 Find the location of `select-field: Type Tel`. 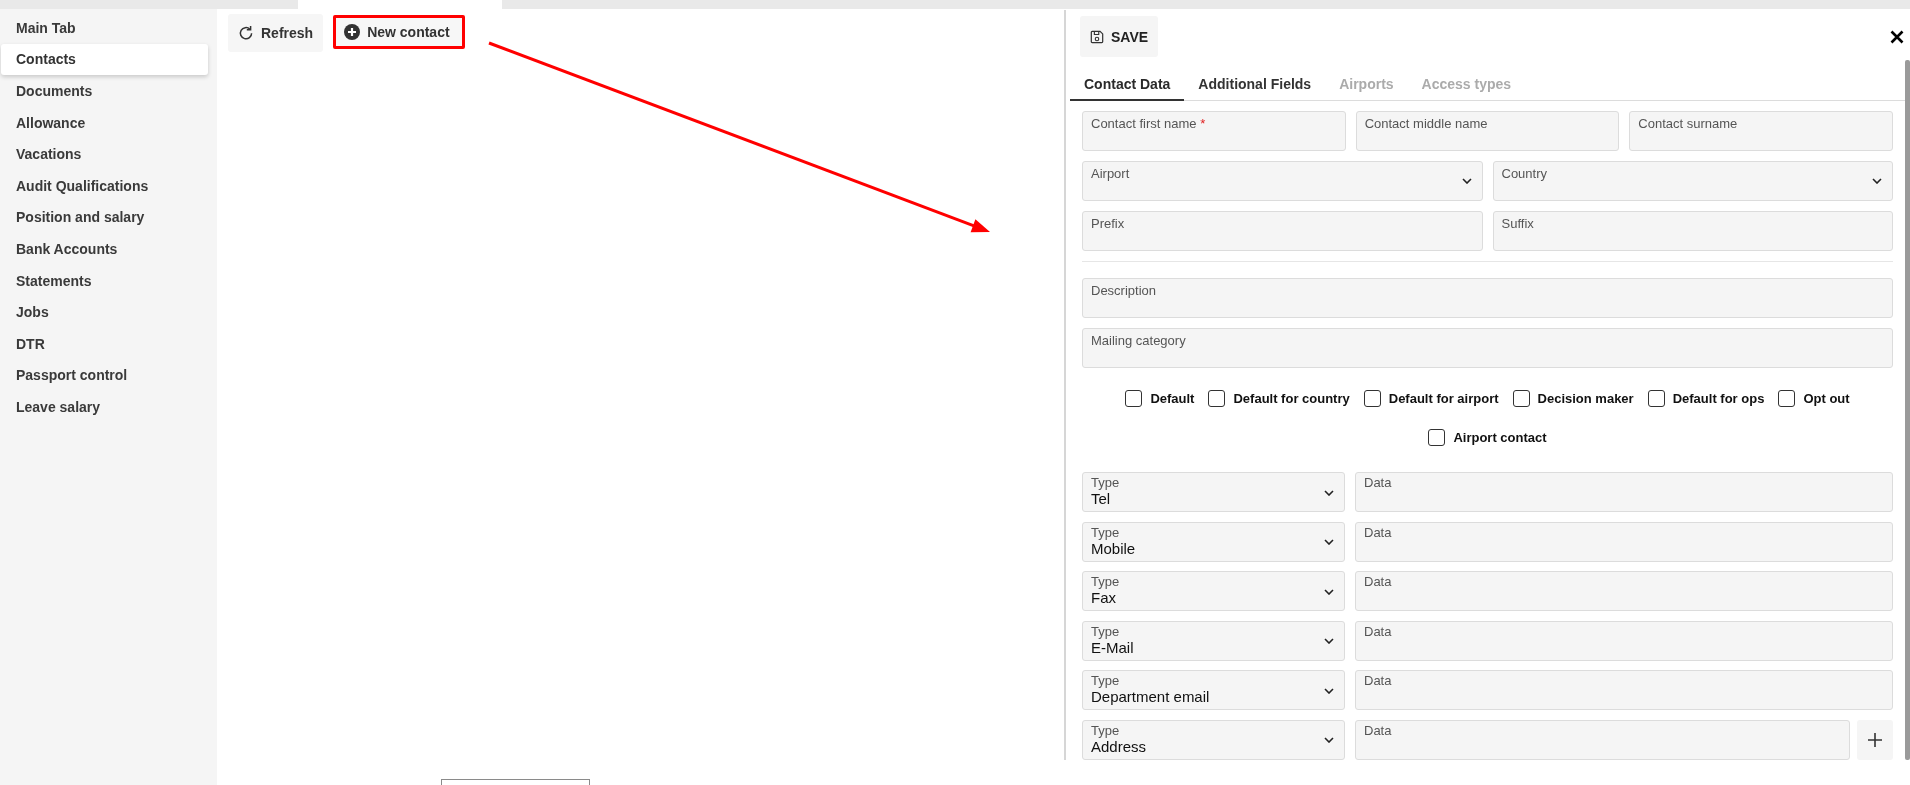

select-field: Type Tel is located at coordinates (1213, 492).